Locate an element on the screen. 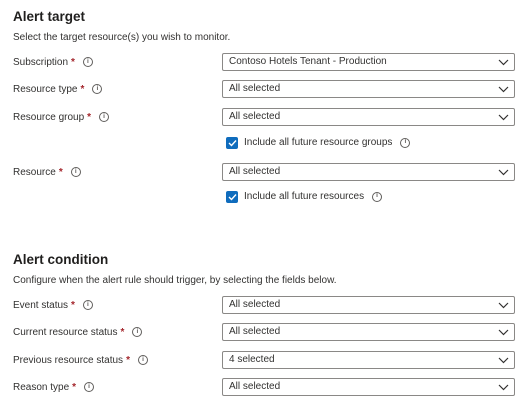  resource-group-label-group: Resource group * i is located at coordinates (61, 117).